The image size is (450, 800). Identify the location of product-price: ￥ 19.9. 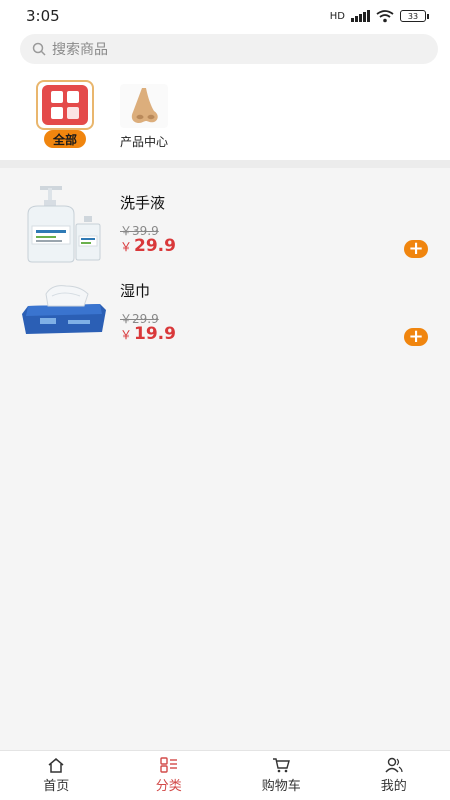
(148, 334).